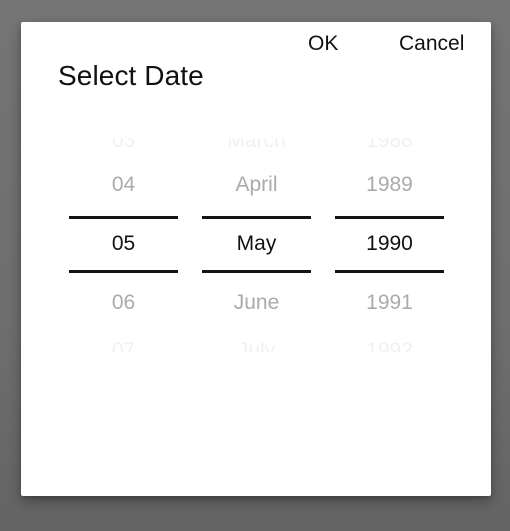 The height and width of the screenshot is (531, 510). I want to click on day-option-far-next: 07, so click(123, 350).